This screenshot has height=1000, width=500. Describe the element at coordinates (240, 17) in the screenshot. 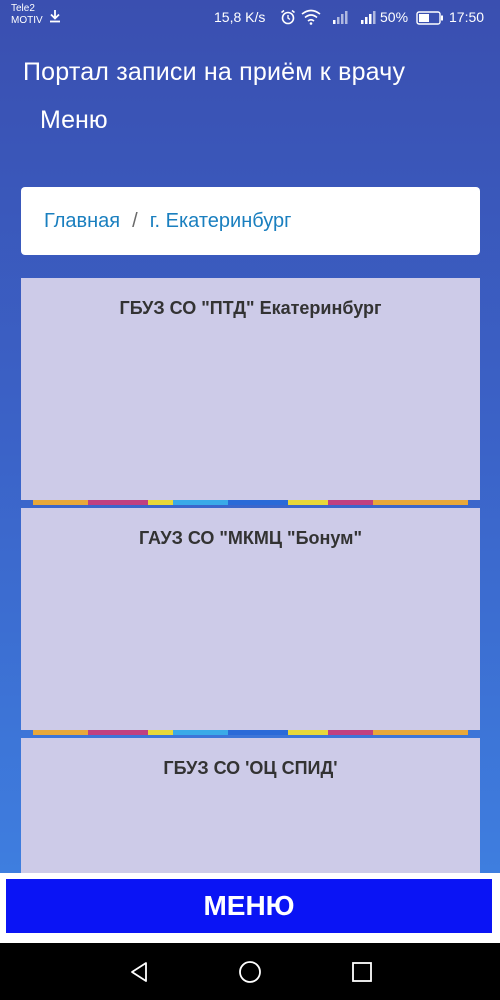

I see `network-speed: 15,8 K/s` at that location.